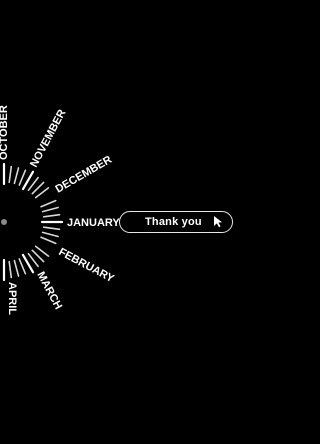  I want to click on month-label-october: OCTOBER, so click(5, 132).